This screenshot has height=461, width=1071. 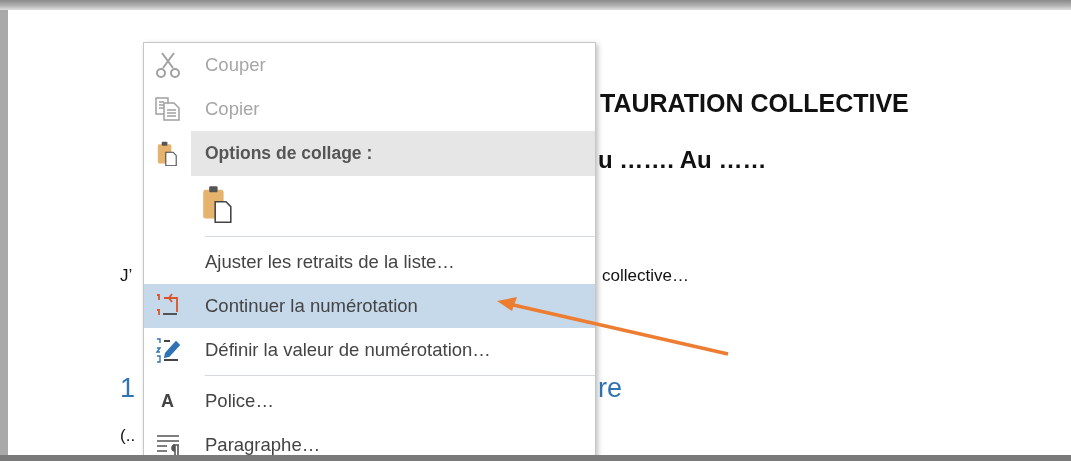 I want to click on copy-icon, so click(x=167, y=109).